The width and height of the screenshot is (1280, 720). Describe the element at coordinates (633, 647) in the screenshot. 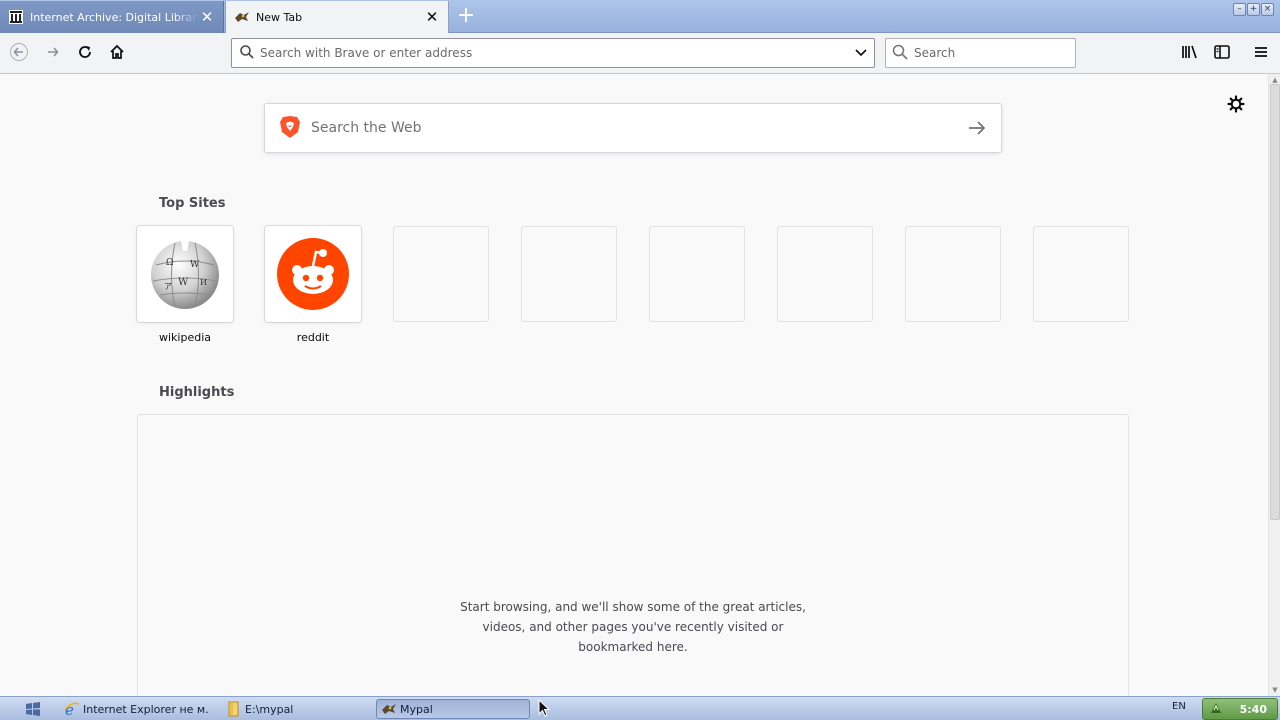

I see `empty-message-line: bookmarked here.` at that location.